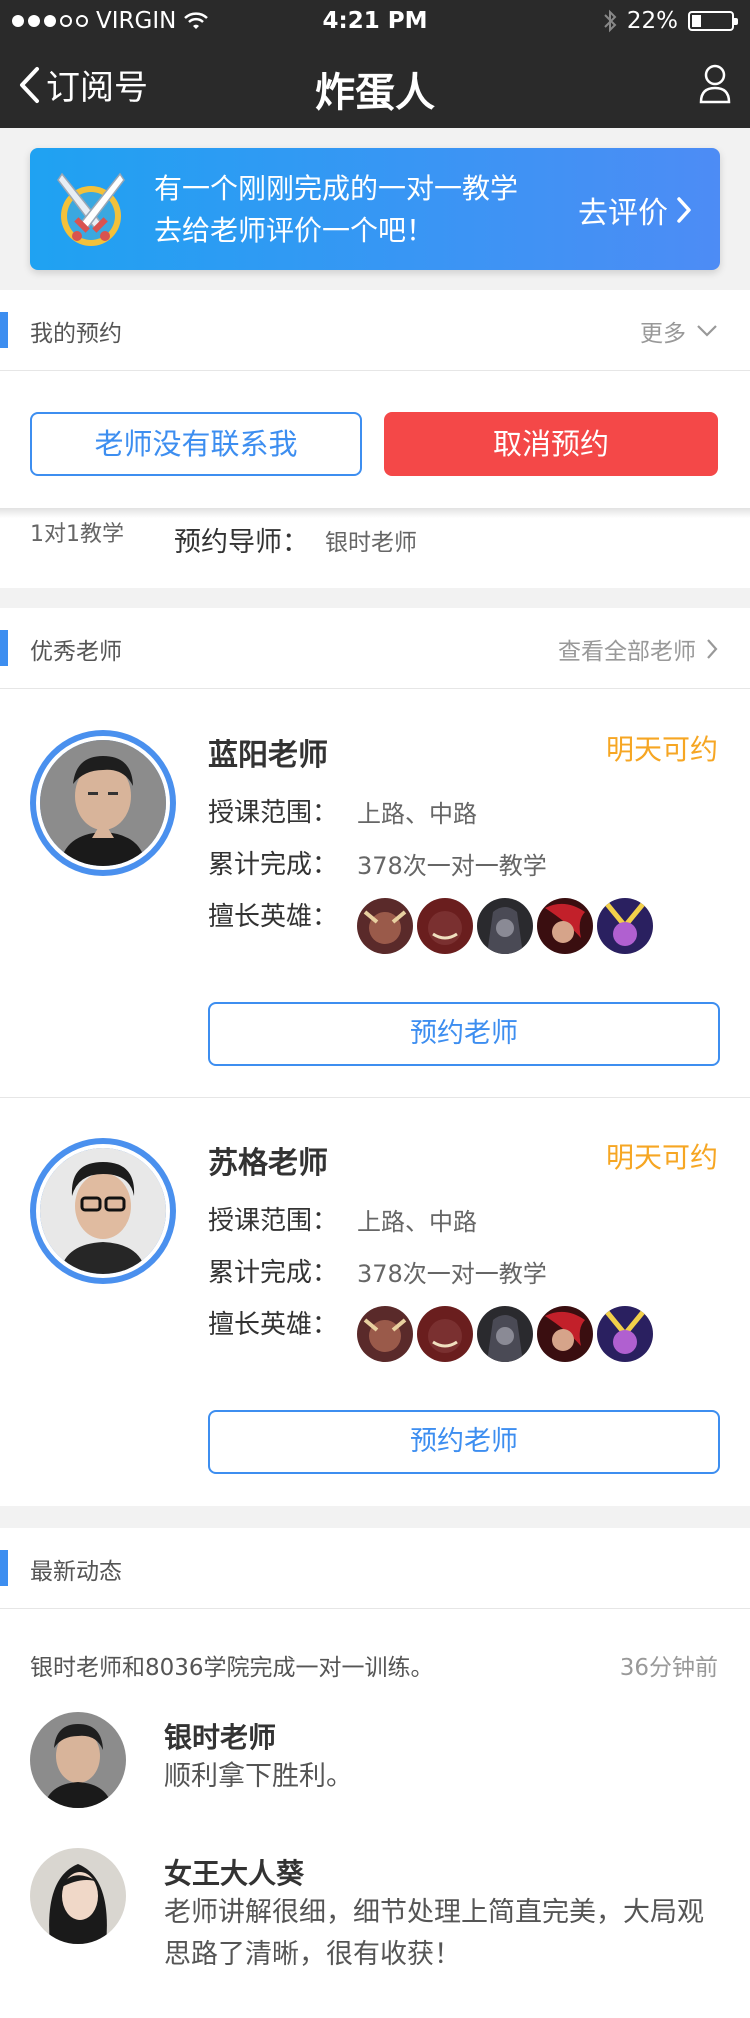  Describe the element at coordinates (76, 652) in the screenshot. I see `section-title: 优秀老师` at that location.